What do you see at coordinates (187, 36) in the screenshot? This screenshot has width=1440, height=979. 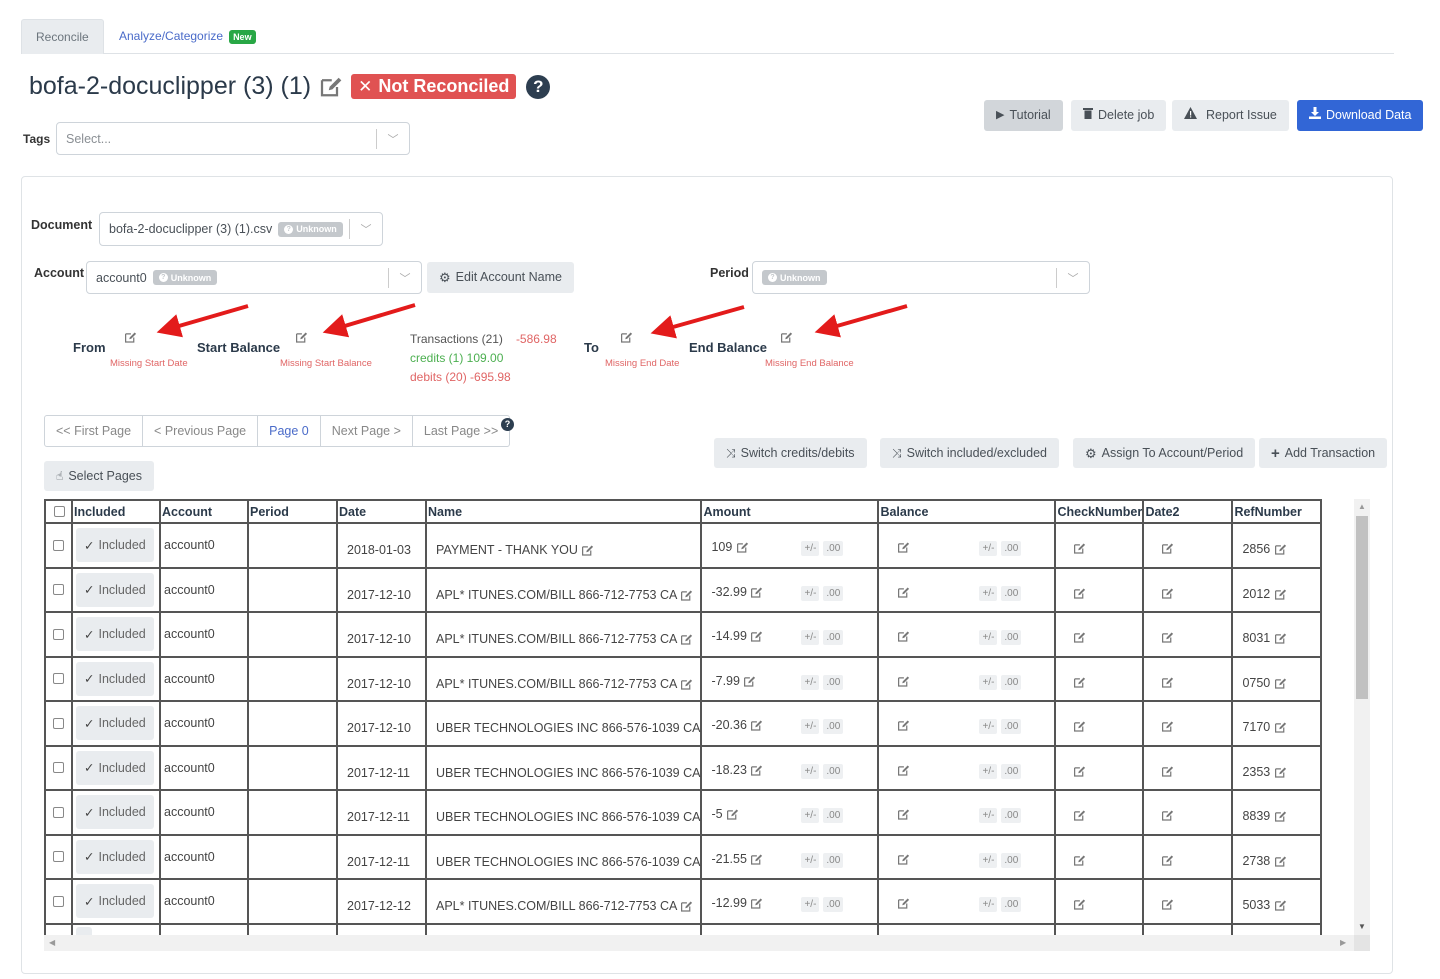 I see `tab-analyze-categorize: Analyze/Categorize New` at bounding box center [187, 36].